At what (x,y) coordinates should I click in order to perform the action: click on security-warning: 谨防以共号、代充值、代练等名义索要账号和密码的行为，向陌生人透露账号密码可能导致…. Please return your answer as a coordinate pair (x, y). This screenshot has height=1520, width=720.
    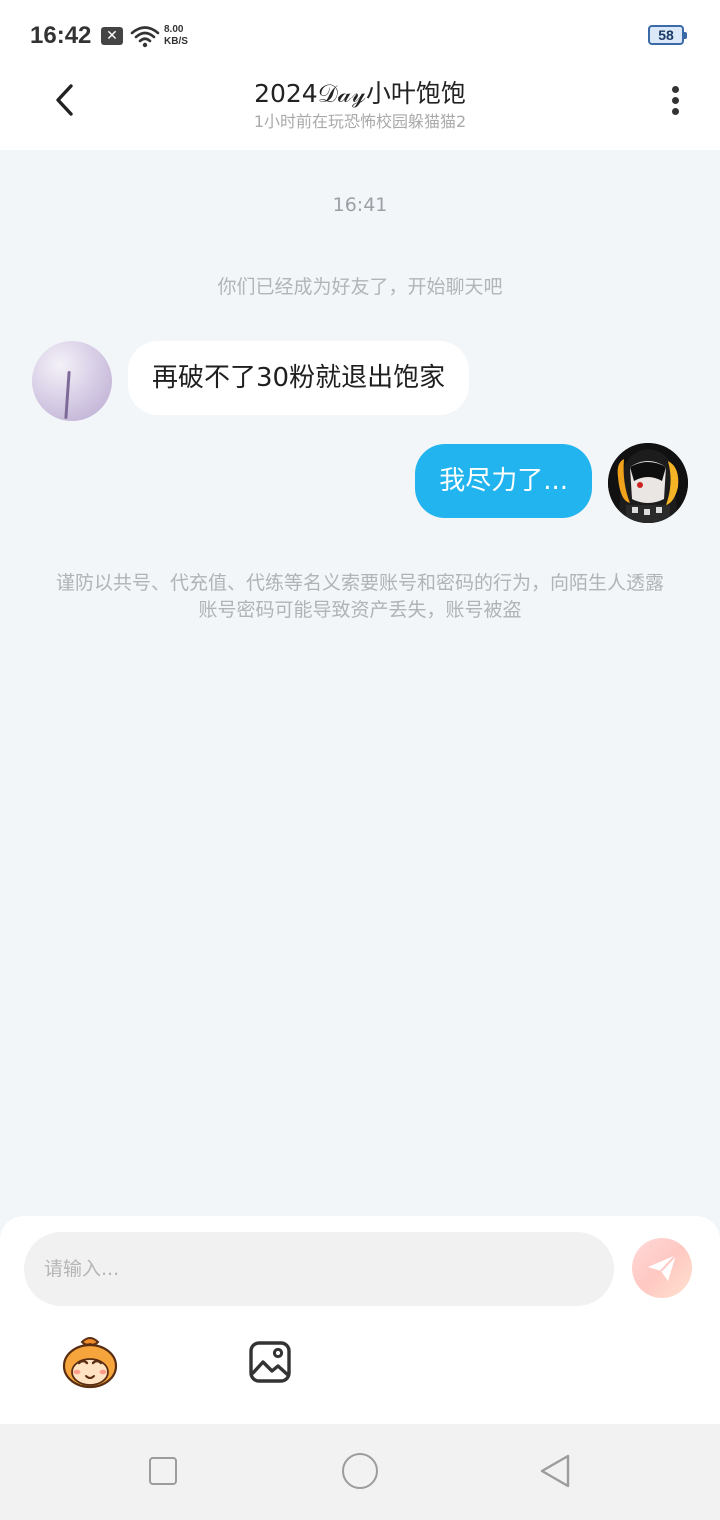
    Looking at the image, I should click on (359, 596).